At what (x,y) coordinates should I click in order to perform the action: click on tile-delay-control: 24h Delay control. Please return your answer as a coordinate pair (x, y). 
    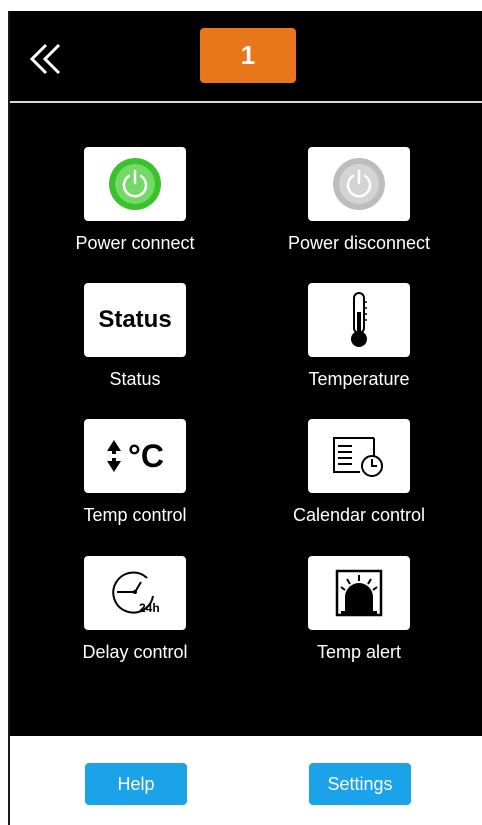
    Looking at the image, I should click on (124, 616).